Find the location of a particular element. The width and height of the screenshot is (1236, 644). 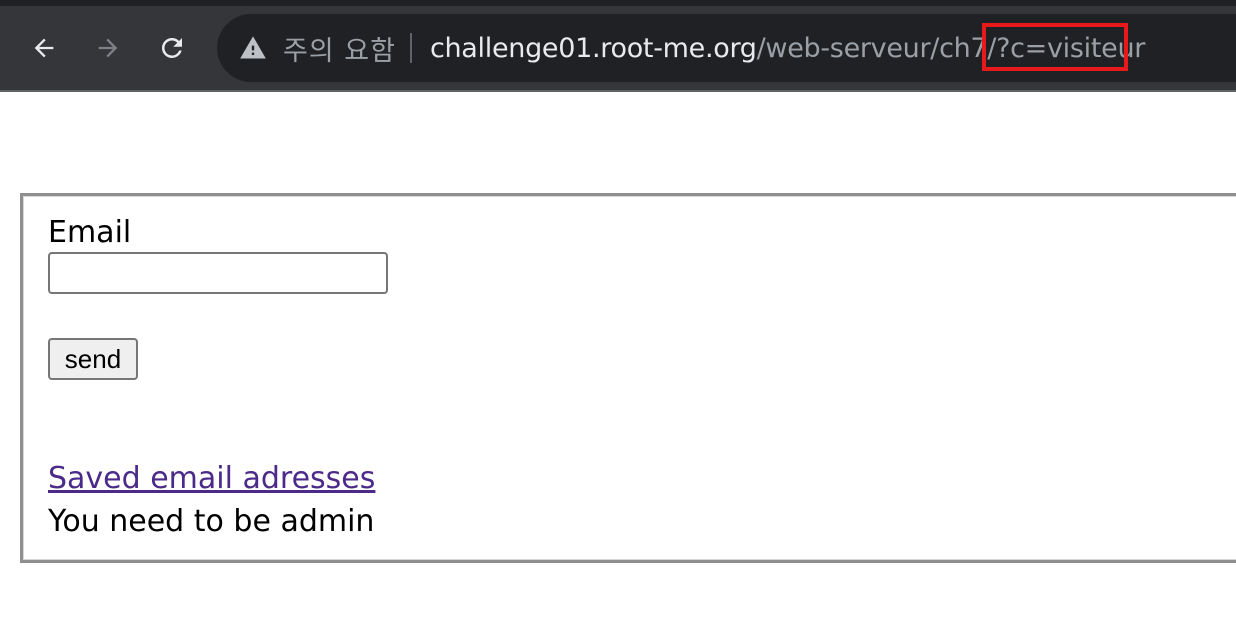

query-highlight-box is located at coordinates (1055, 47).